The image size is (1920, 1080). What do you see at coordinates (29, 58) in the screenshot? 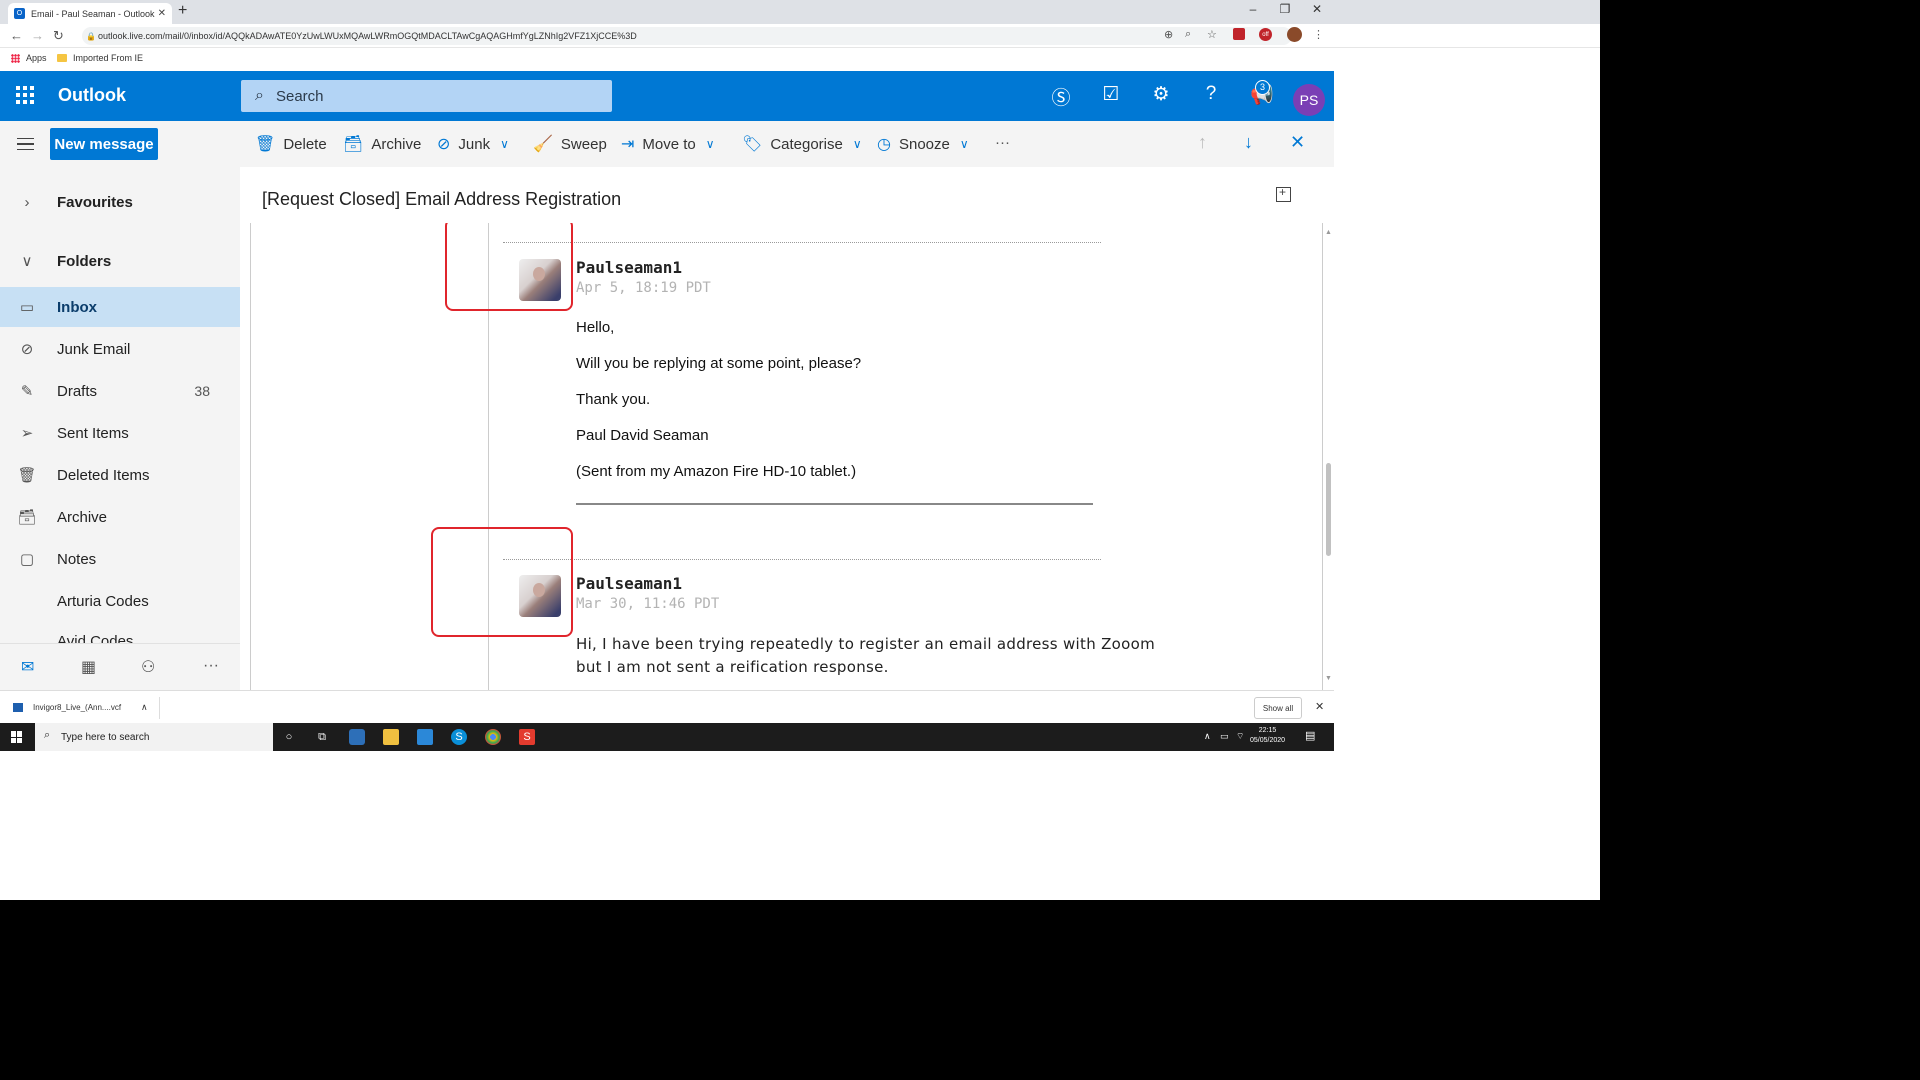
I see `bookmark-apps: Apps` at bounding box center [29, 58].